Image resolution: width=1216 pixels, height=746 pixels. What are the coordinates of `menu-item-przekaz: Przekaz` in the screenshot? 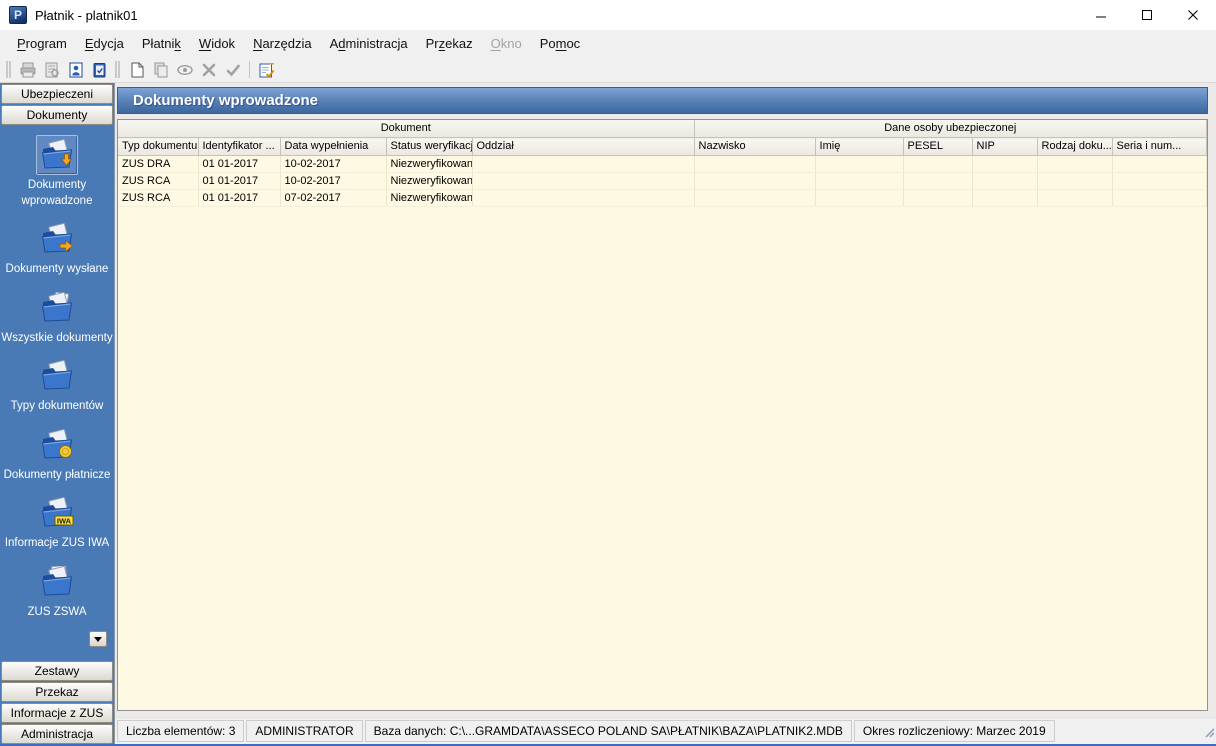 It's located at (449, 43).